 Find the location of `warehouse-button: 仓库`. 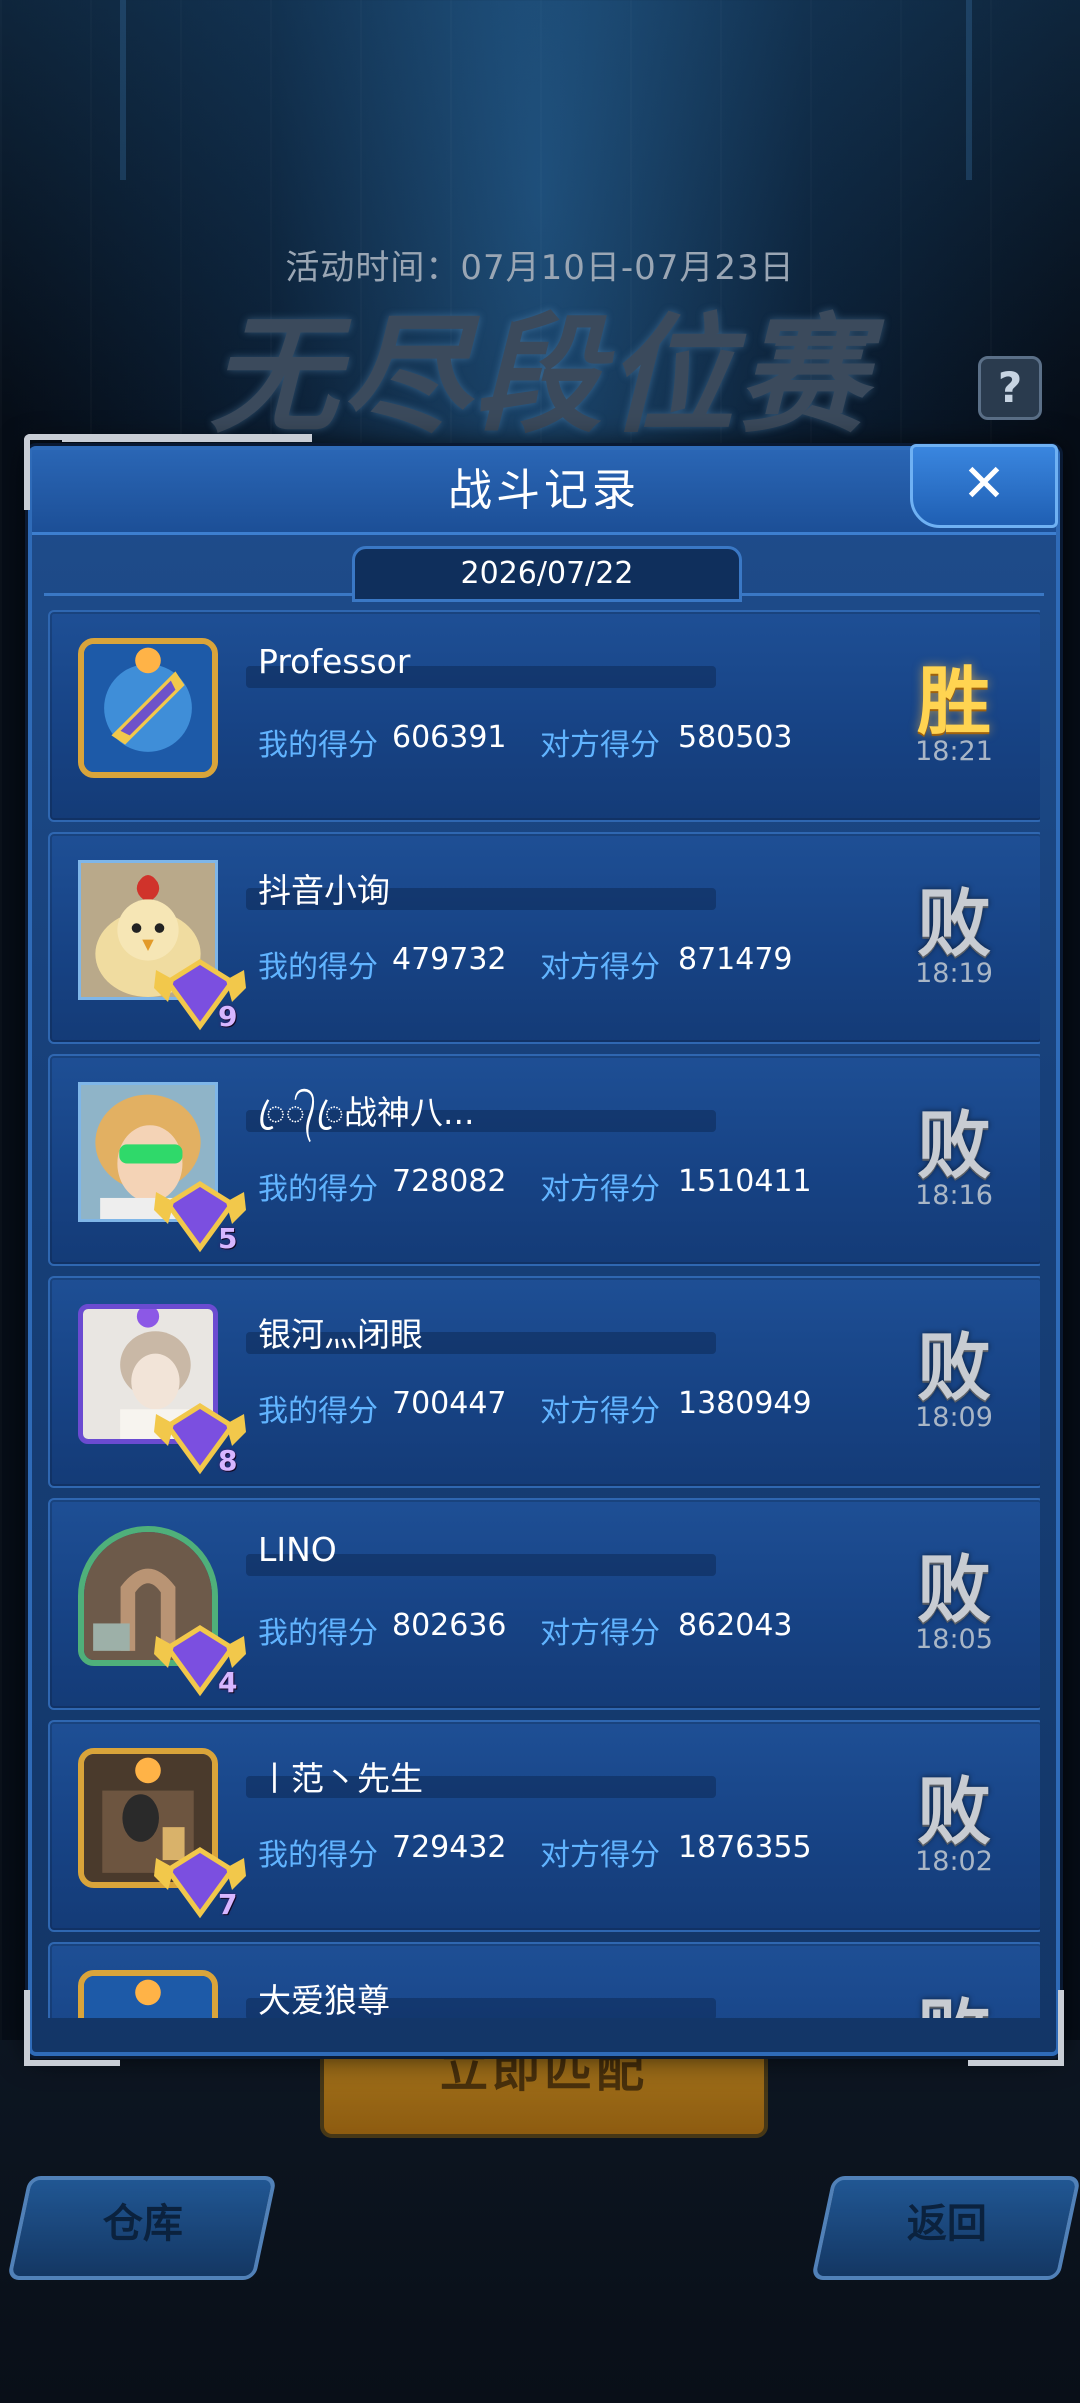

warehouse-button: 仓库 is located at coordinates (142, 2228).